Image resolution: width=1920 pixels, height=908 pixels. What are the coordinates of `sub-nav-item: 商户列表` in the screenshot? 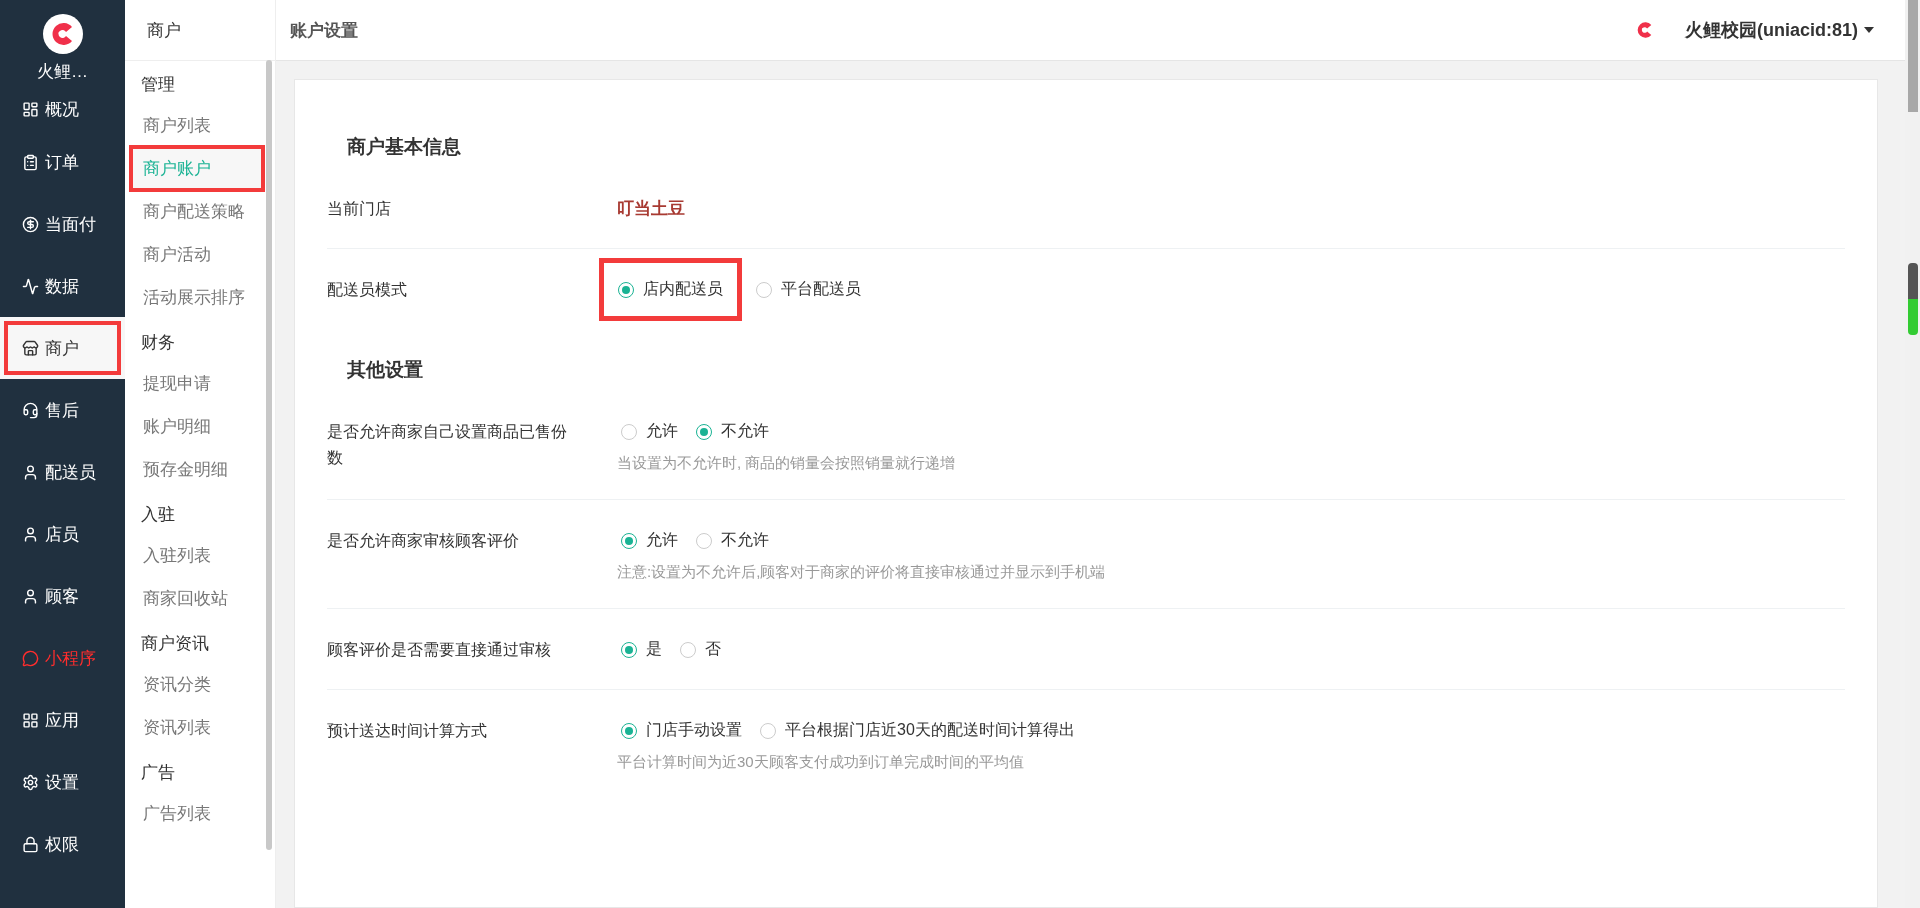 It's located at (197, 125).